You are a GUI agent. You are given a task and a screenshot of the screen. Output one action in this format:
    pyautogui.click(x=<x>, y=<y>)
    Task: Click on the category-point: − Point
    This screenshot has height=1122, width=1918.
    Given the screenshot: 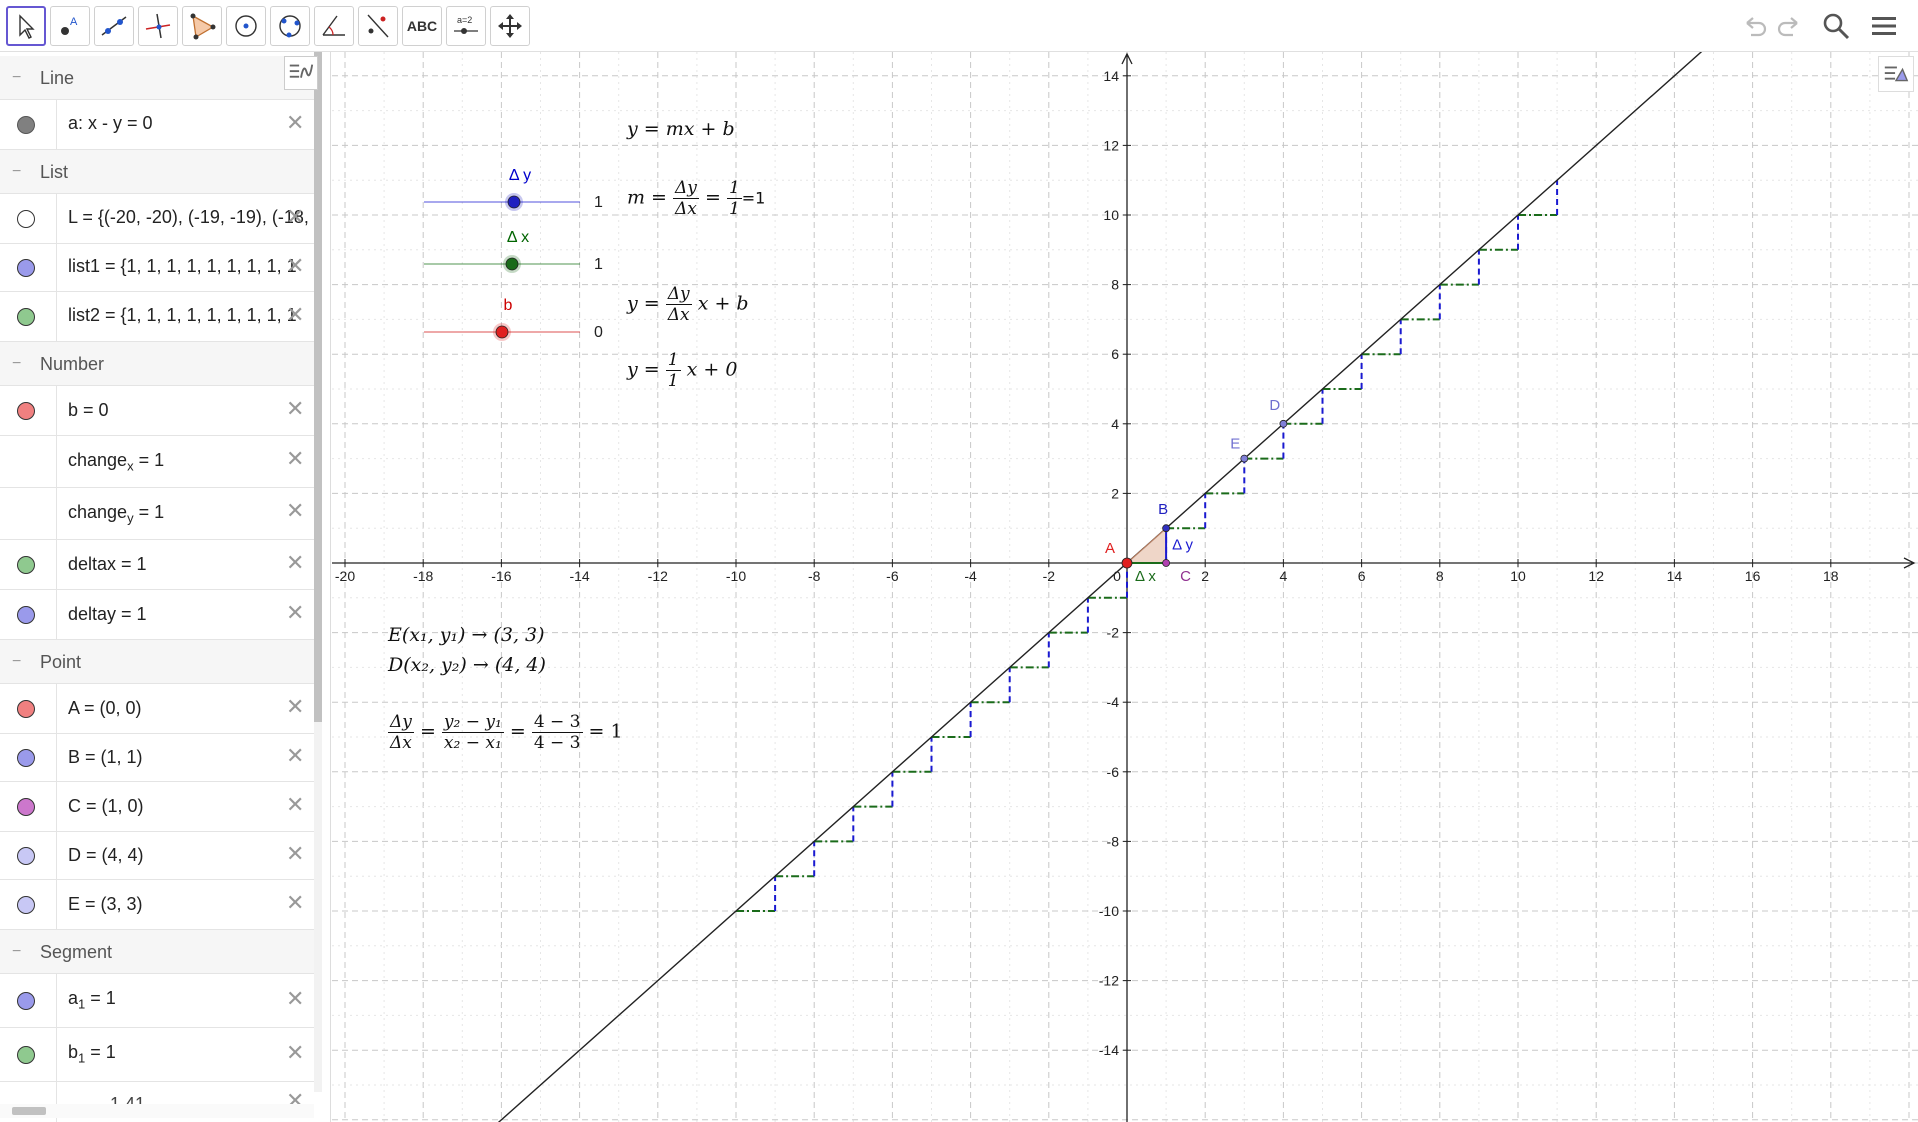 What is the action you would take?
    pyautogui.click(x=157, y=662)
    